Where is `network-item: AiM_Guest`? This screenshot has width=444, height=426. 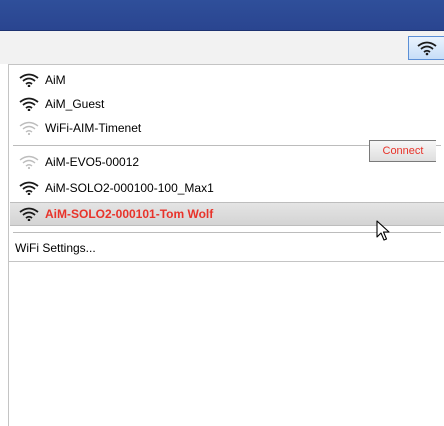
network-item: AiM_Guest is located at coordinates (227, 104).